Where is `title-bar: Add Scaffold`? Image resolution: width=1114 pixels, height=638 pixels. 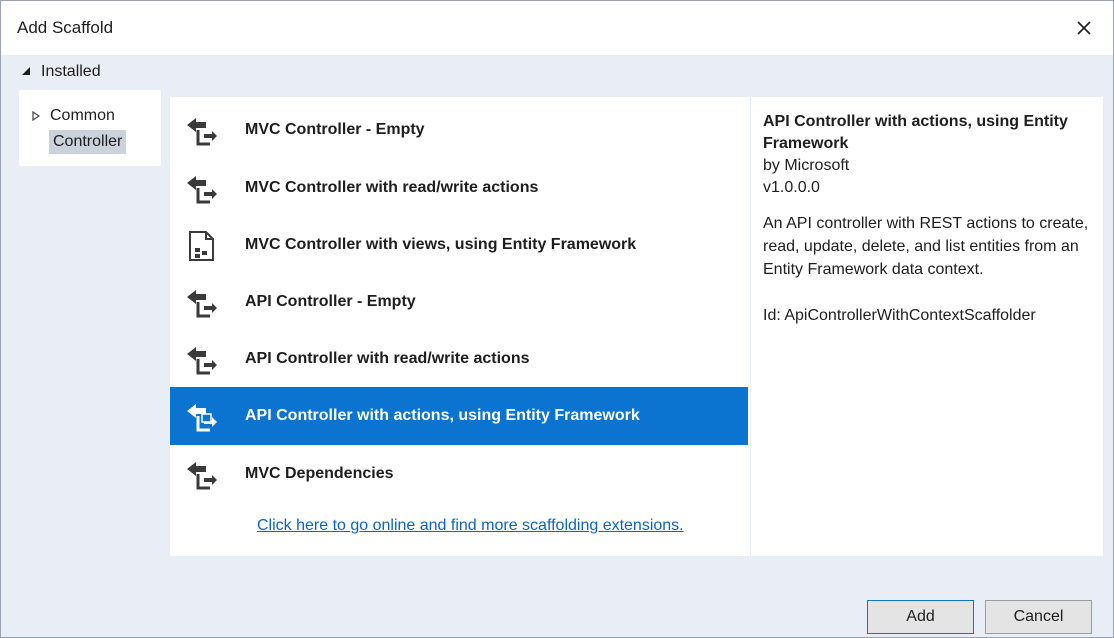
title-bar: Add Scaffold is located at coordinates (557, 28).